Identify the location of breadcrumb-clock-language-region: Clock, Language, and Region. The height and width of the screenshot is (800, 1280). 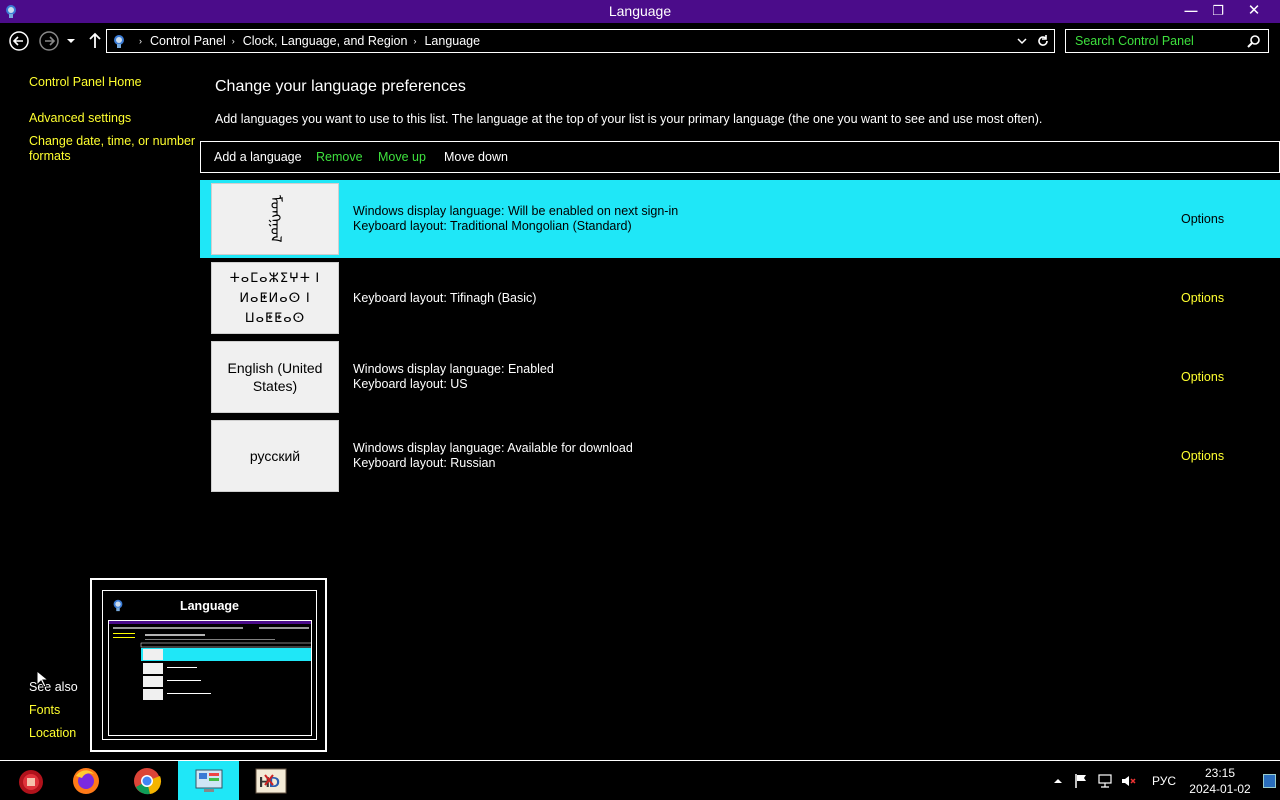
(325, 41).